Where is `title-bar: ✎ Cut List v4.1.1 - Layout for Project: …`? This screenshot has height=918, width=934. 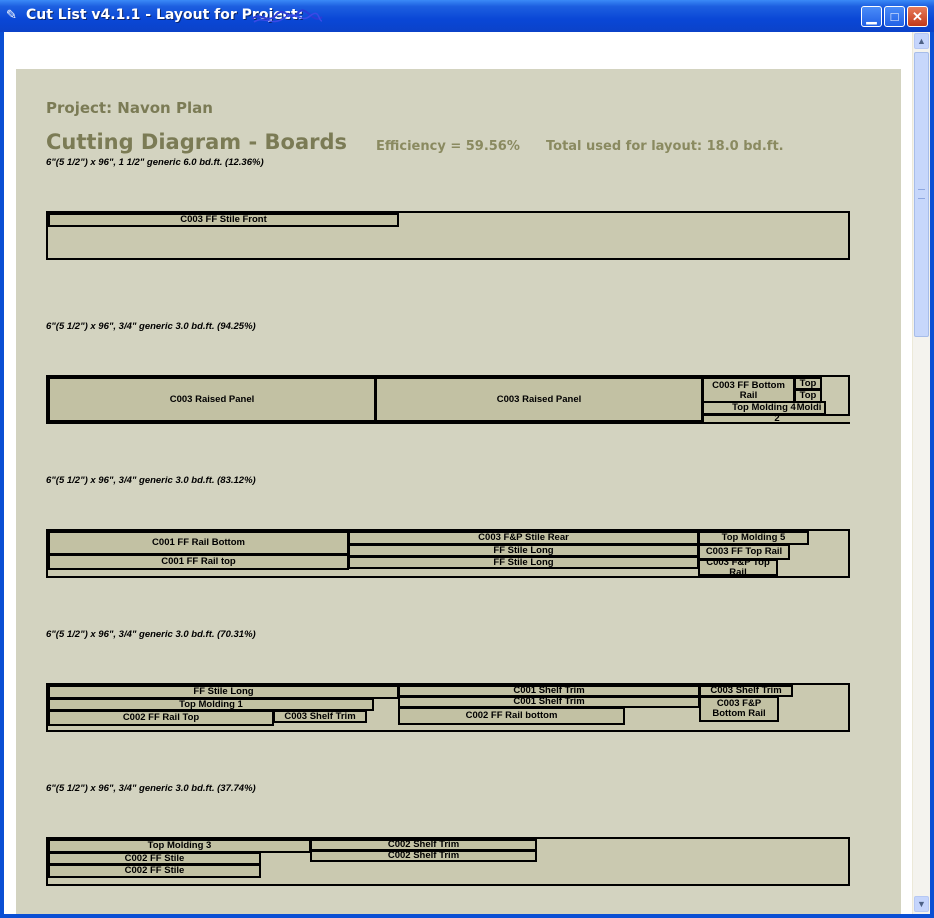
title-bar: ✎ Cut List v4.1.1 - Layout for Project: … is located at coordinates (467, 16).